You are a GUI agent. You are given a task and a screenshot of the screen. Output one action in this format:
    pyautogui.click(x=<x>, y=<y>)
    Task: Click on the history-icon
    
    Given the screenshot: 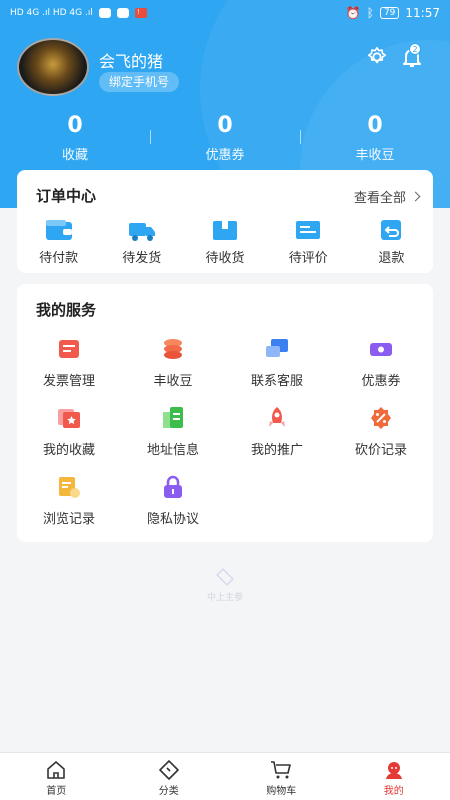 What is the action you would take?
    pyautogui.click(x=69, y=487)
    